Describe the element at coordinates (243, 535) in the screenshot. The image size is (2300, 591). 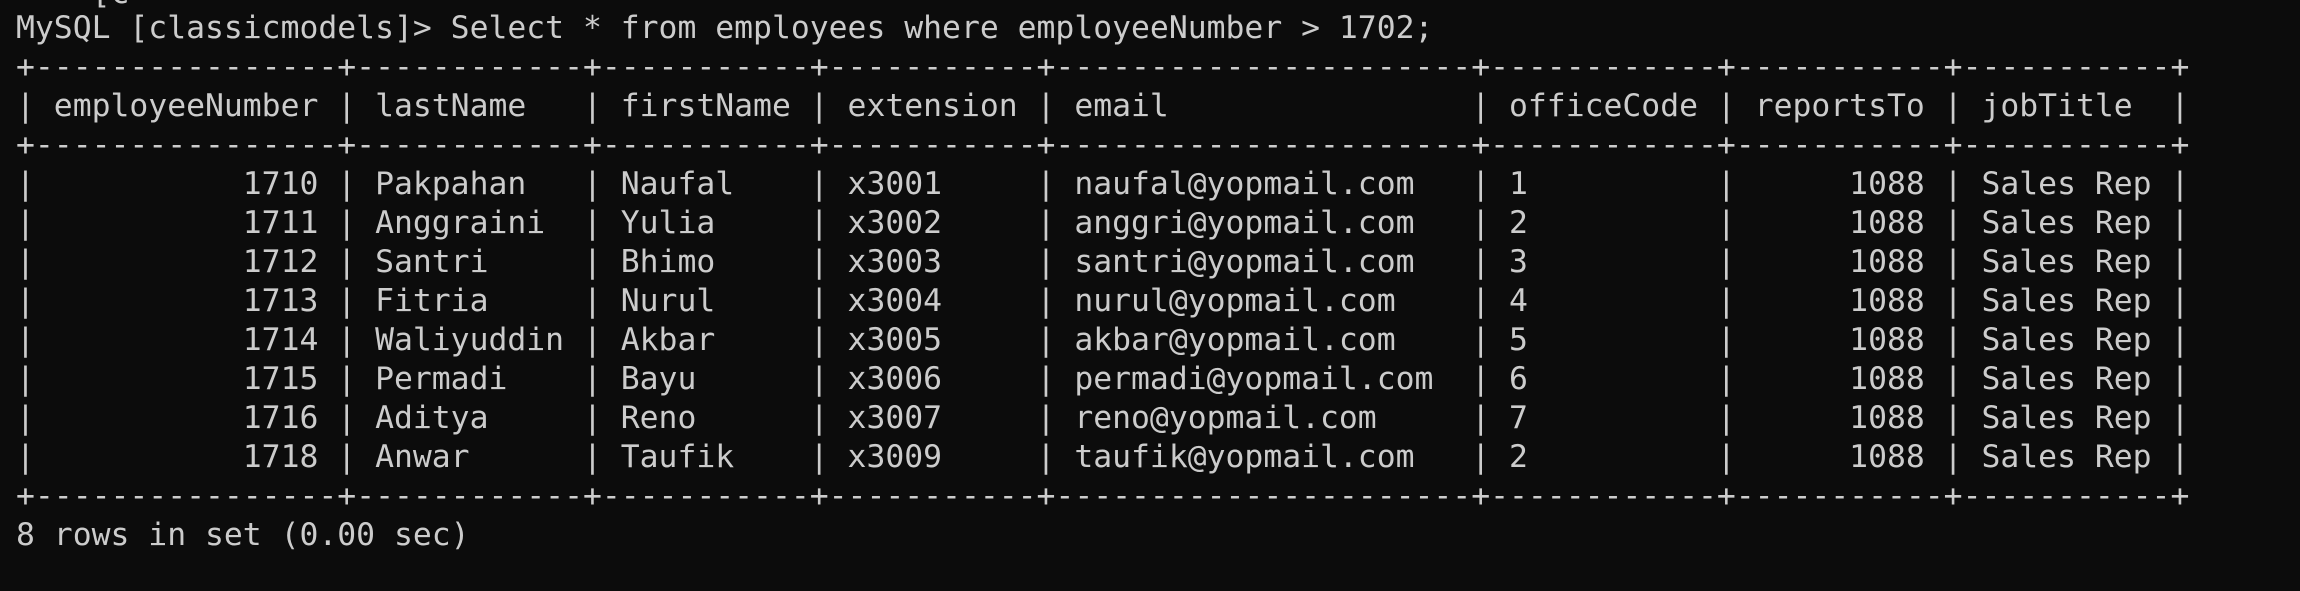
I see `query-result-status: 8 rows in set (0.00 sec)` at that location.